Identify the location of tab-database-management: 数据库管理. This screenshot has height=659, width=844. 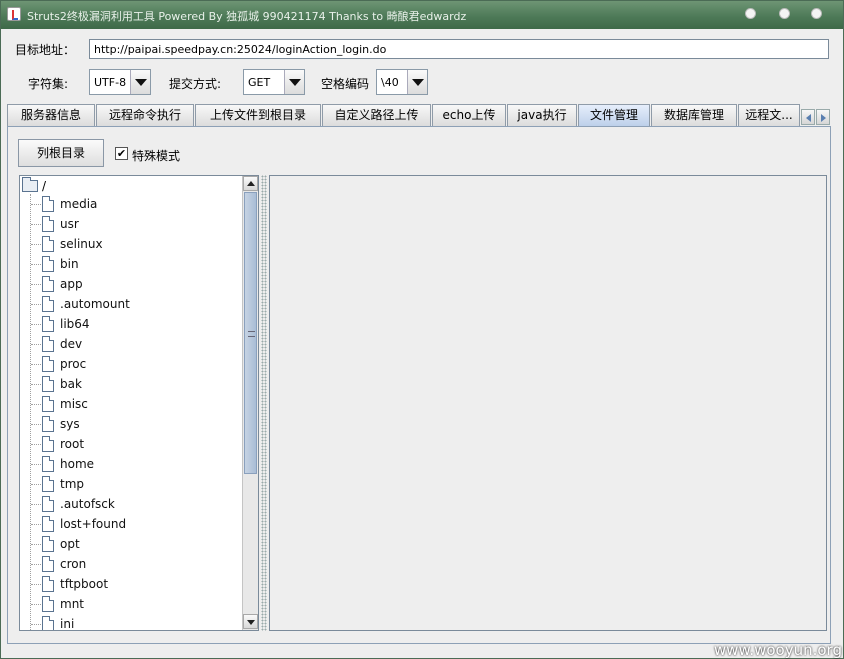
(694, 115).